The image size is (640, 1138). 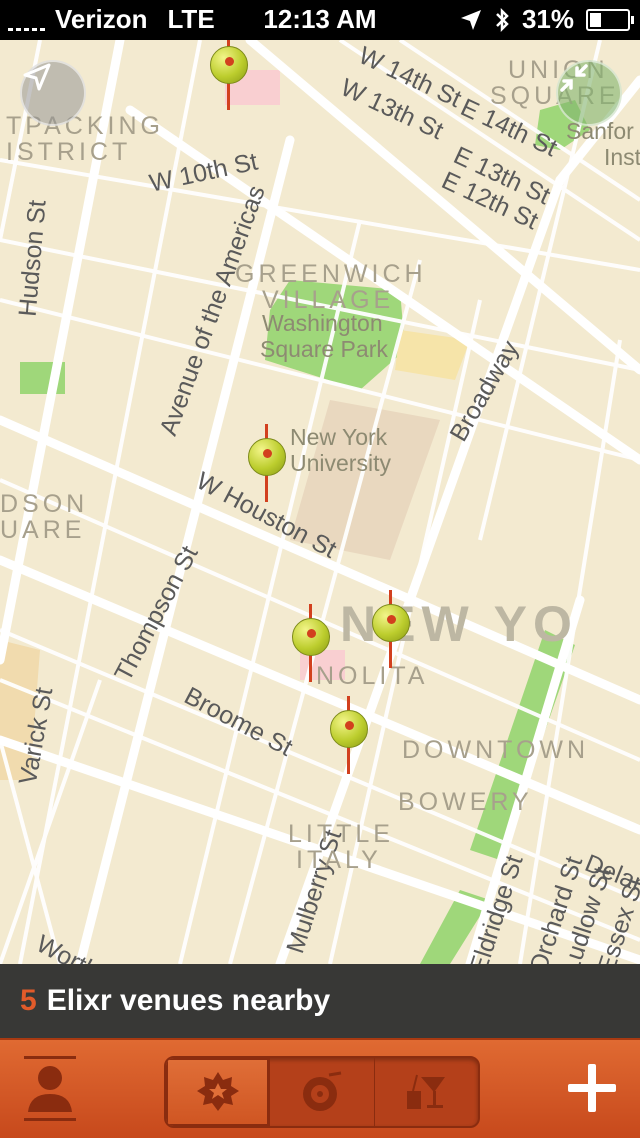 I want to click on venues-nearby-banner: 5 Elixr venues nearby, so click(x=320, y=1001).